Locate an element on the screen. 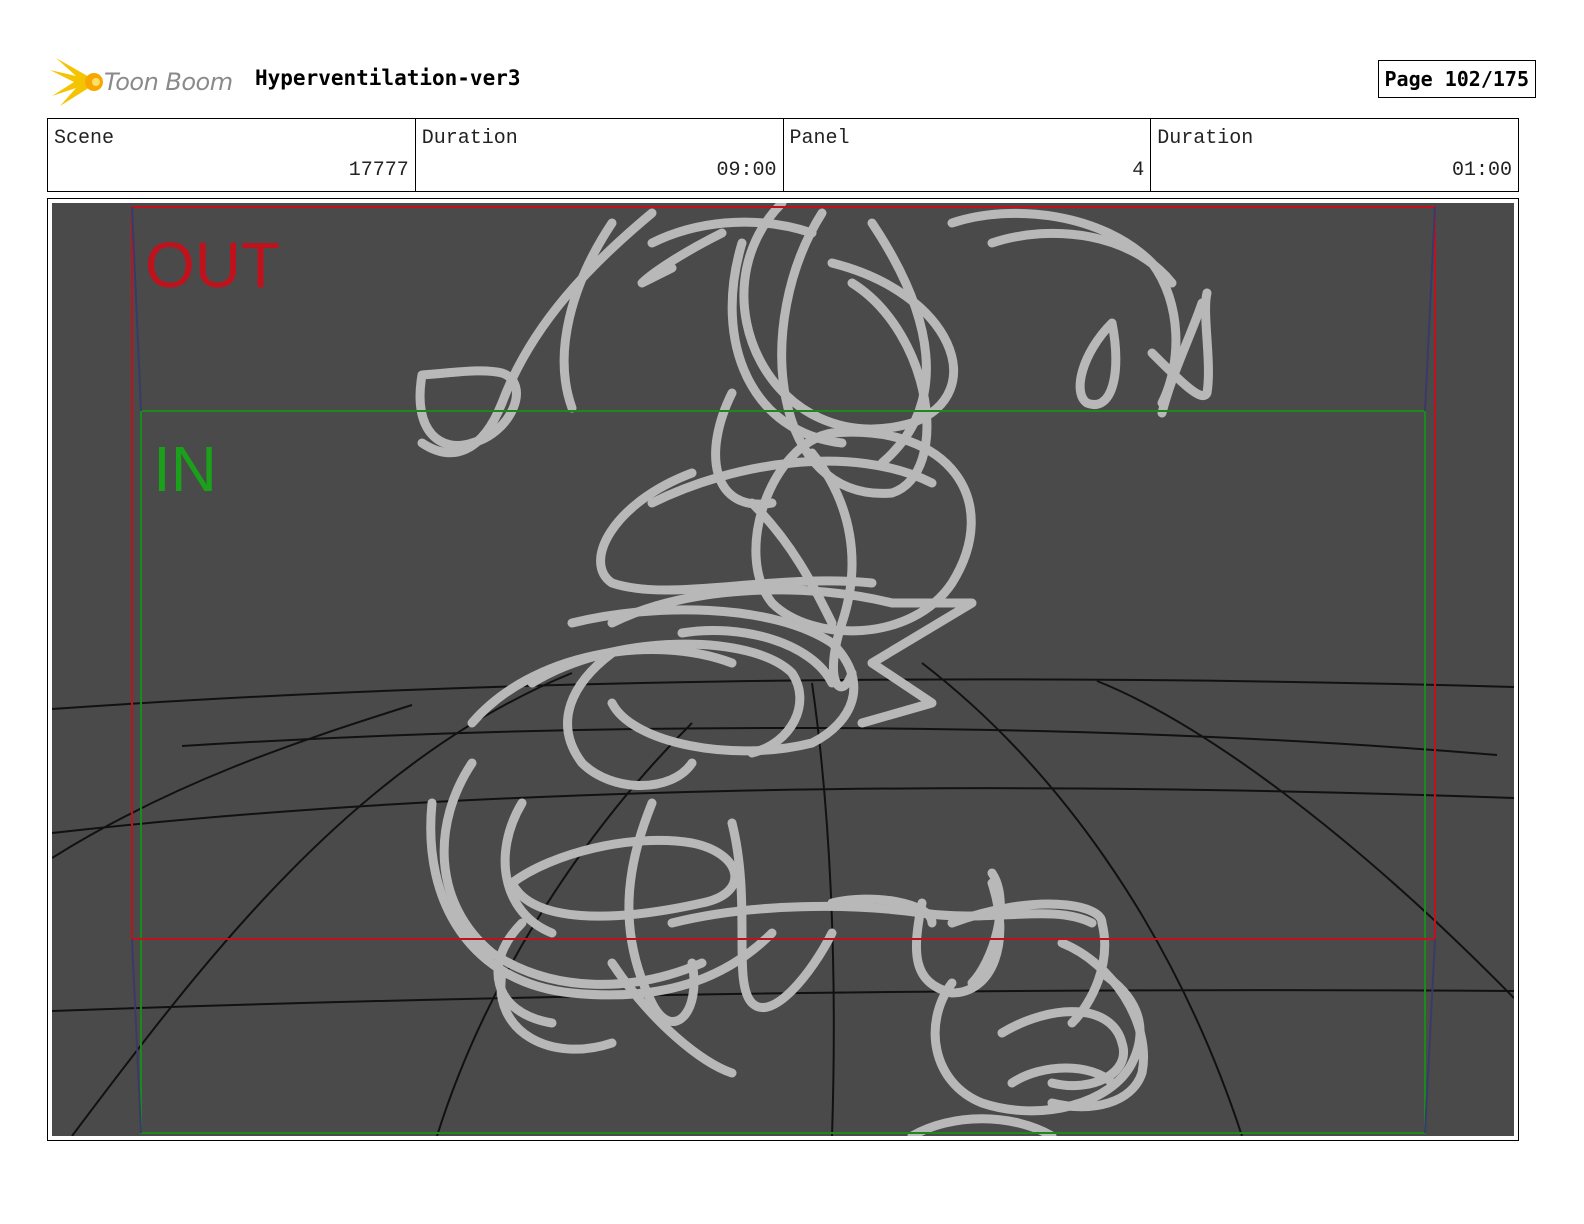 The width and height of the screenshot is (1584, 1224). scene-duration-value: 09:00 is located at coordinates (746, 170).